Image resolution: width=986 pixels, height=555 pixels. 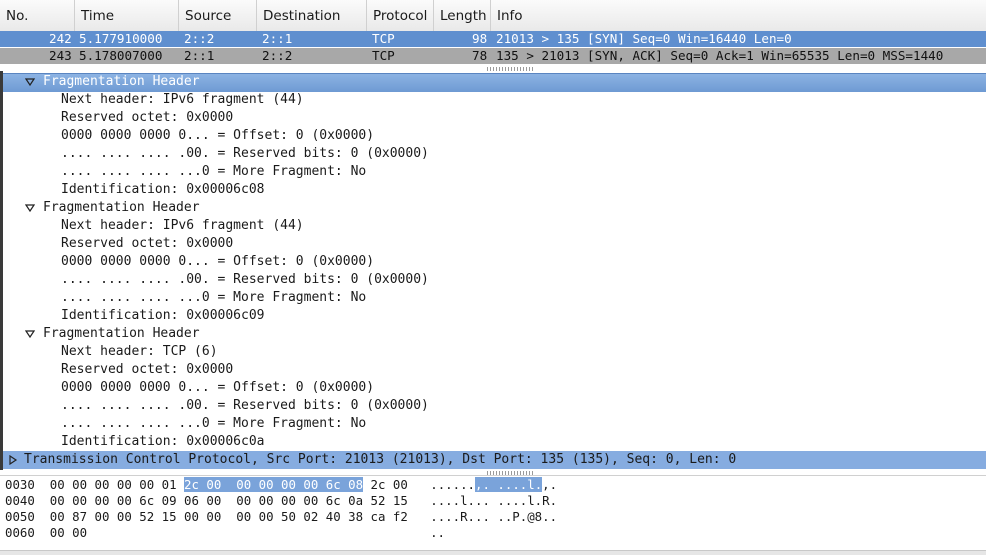 What do you see at coordinates (738, 15) in the screenshot?
I see `column-header-info: Info` at bounding box center [738, 15].